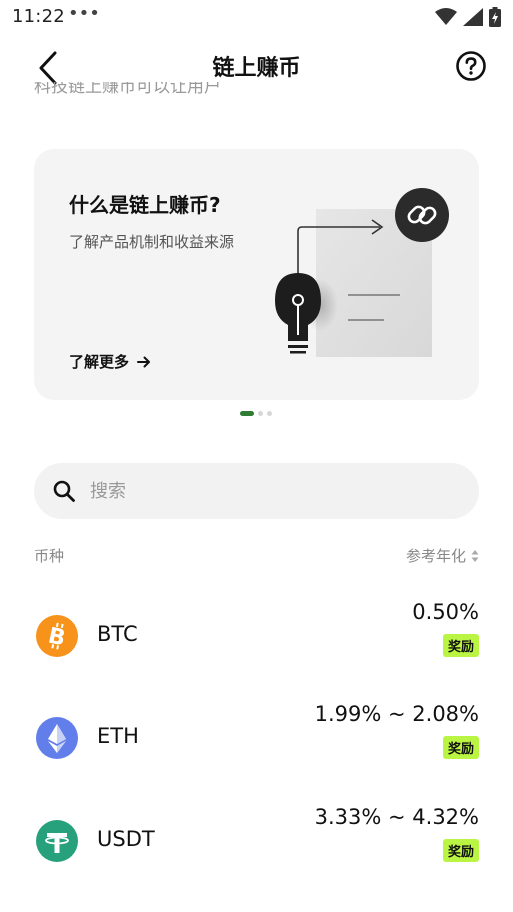 This screenshot has width=513, height=912. What do you see at coordinates (145, 205) in the screenshot?
I see `banner-title: 什么是链上赚币?` at bounding box center [145, 205].